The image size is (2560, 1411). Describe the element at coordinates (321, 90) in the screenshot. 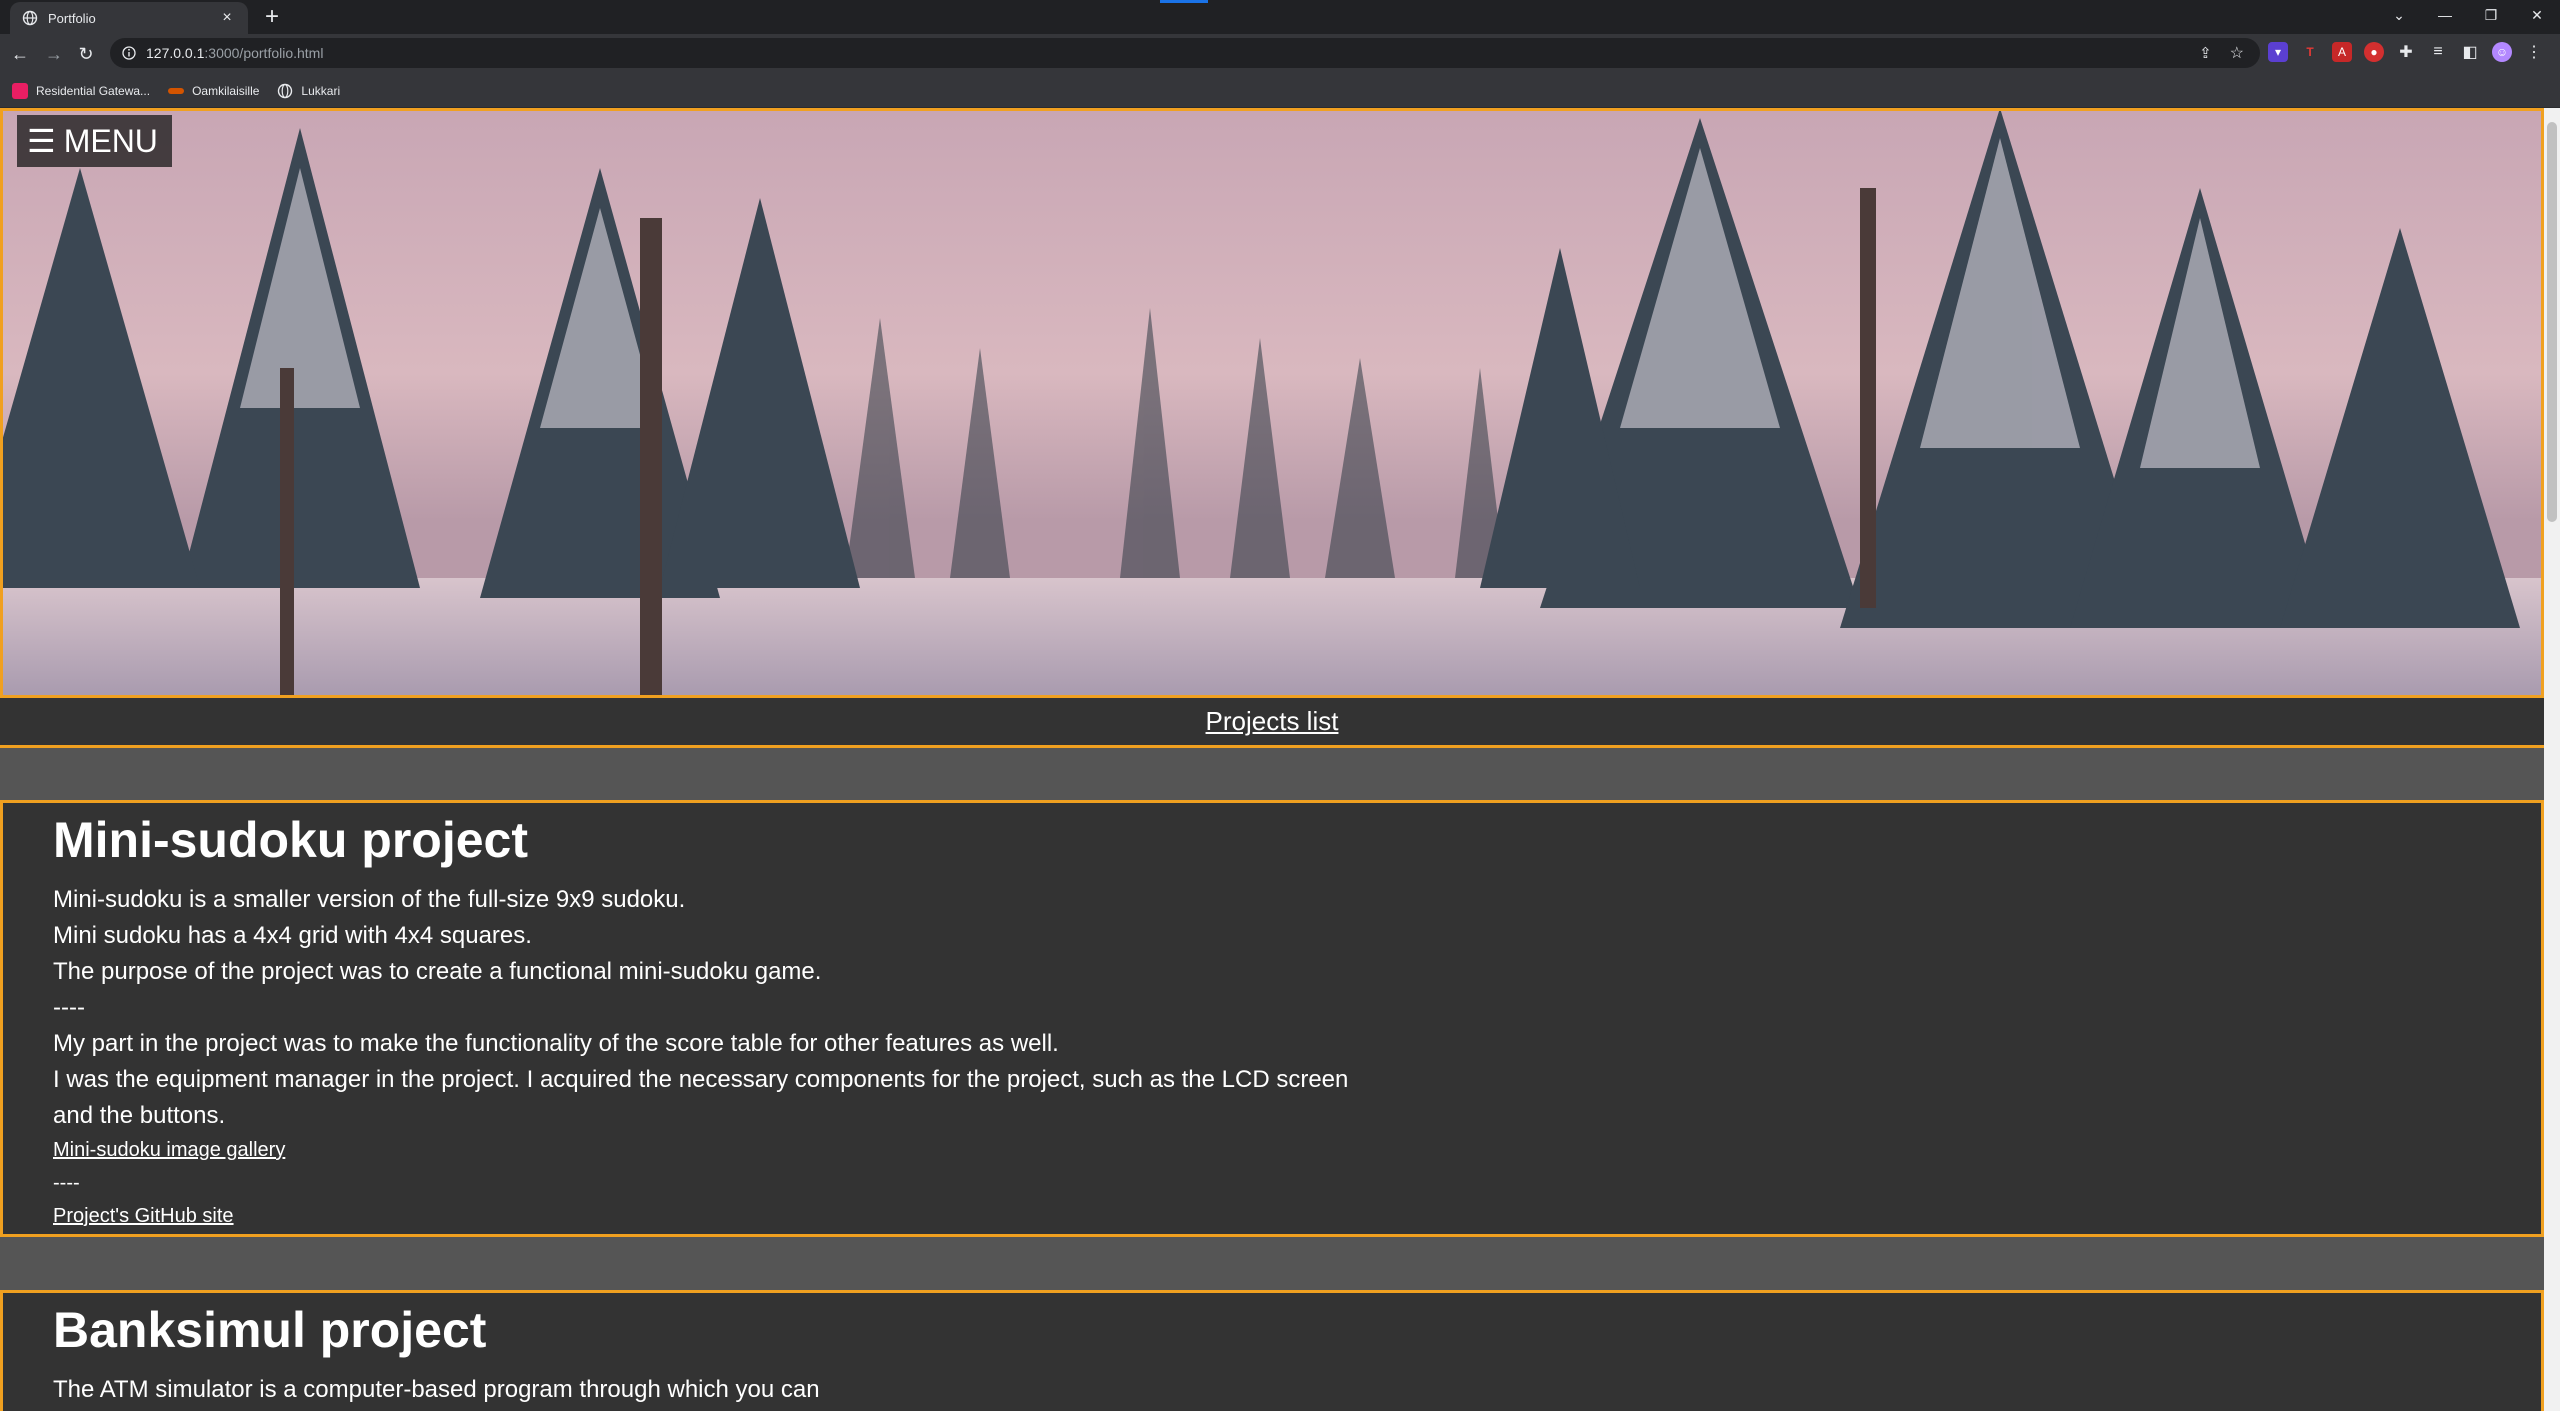

I see `bookmark-label: Lukkari` at that location.